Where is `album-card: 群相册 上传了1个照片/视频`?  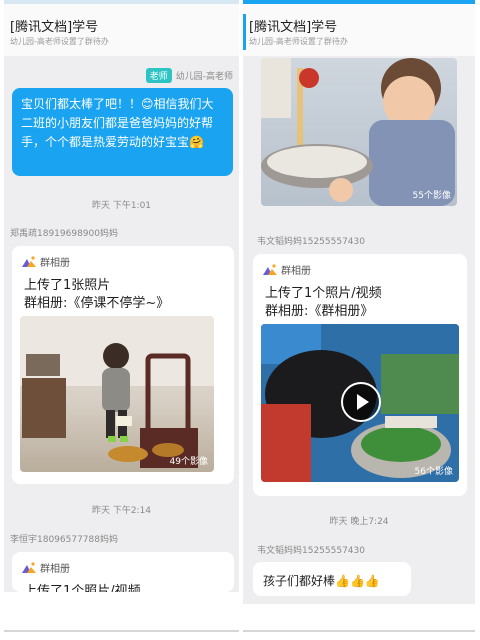
album-card: 群相册 上传了1个照片/视频 is located at coordinates (123, 572).